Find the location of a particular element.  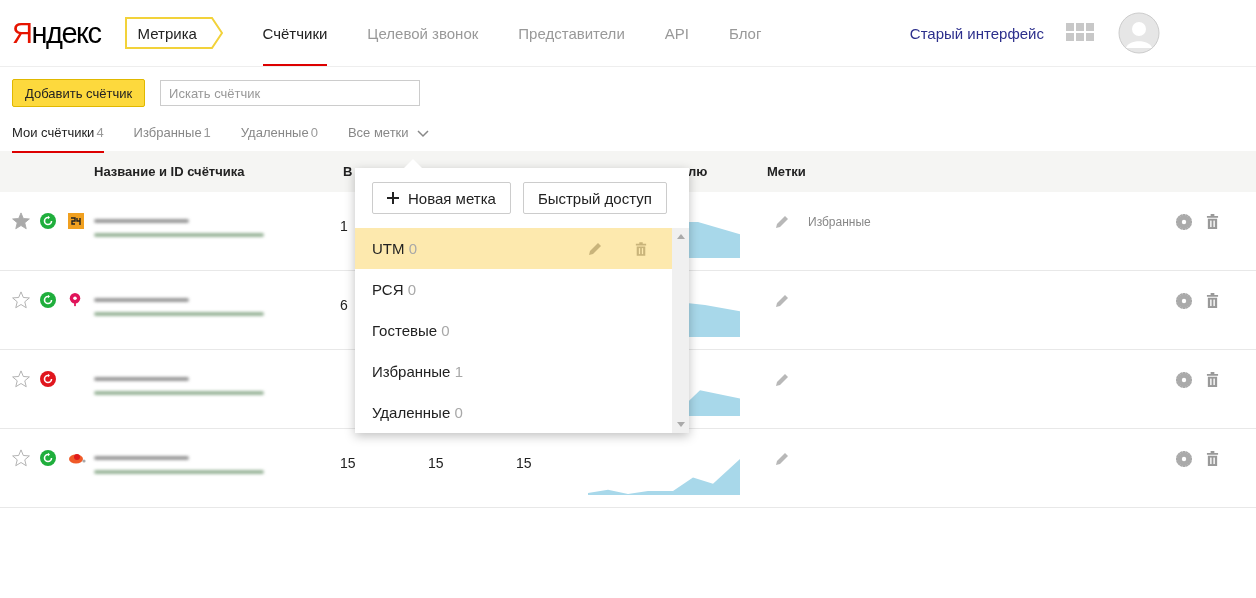

scroll-up-icon is located at coordinates (680, 236).